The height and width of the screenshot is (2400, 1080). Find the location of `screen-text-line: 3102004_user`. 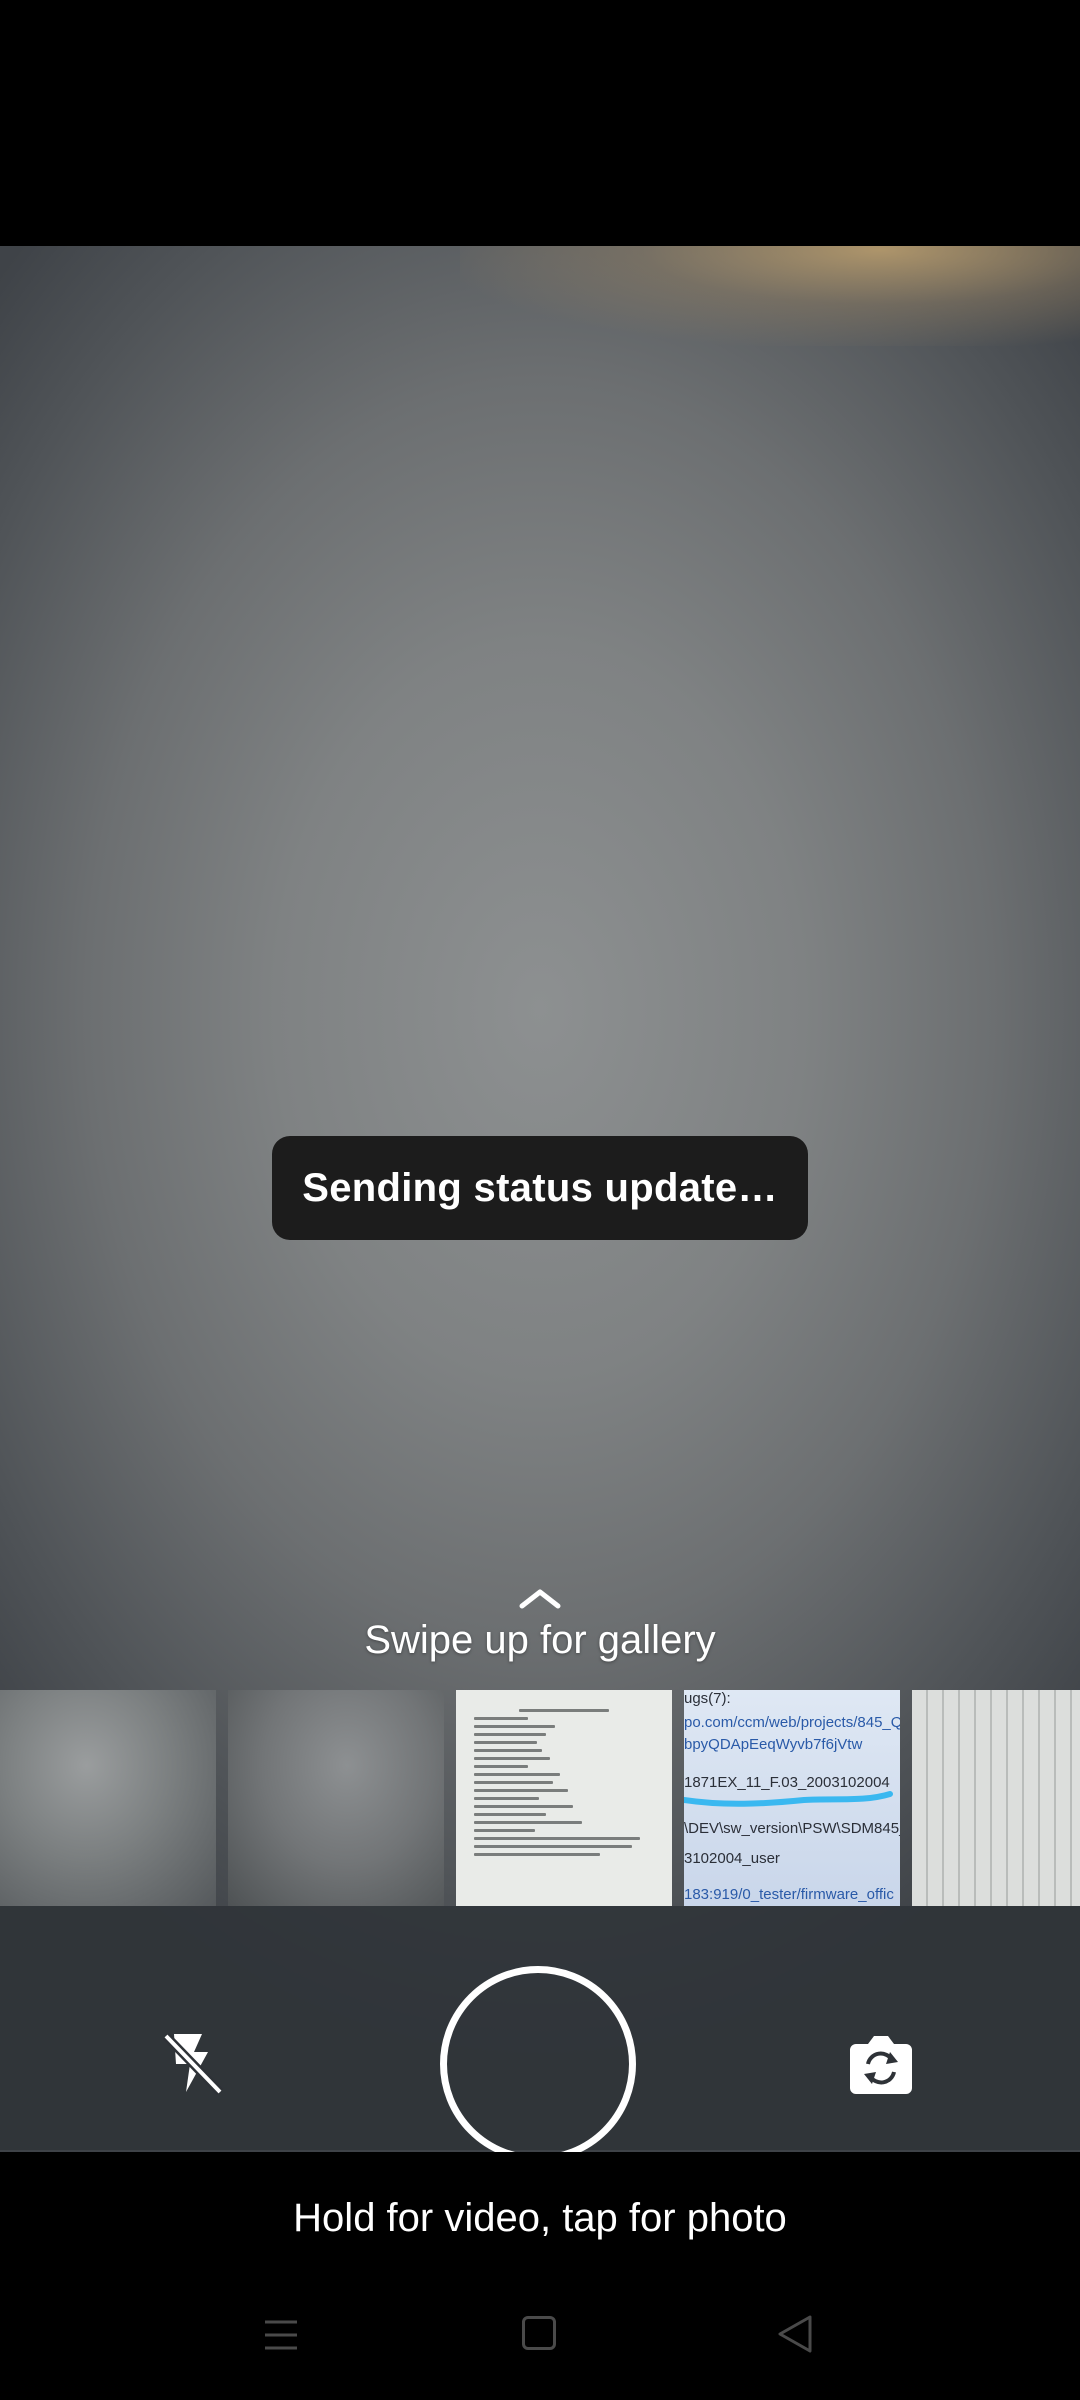

screen-text-line: 3102004_user is located at coordinates (732, 1858).